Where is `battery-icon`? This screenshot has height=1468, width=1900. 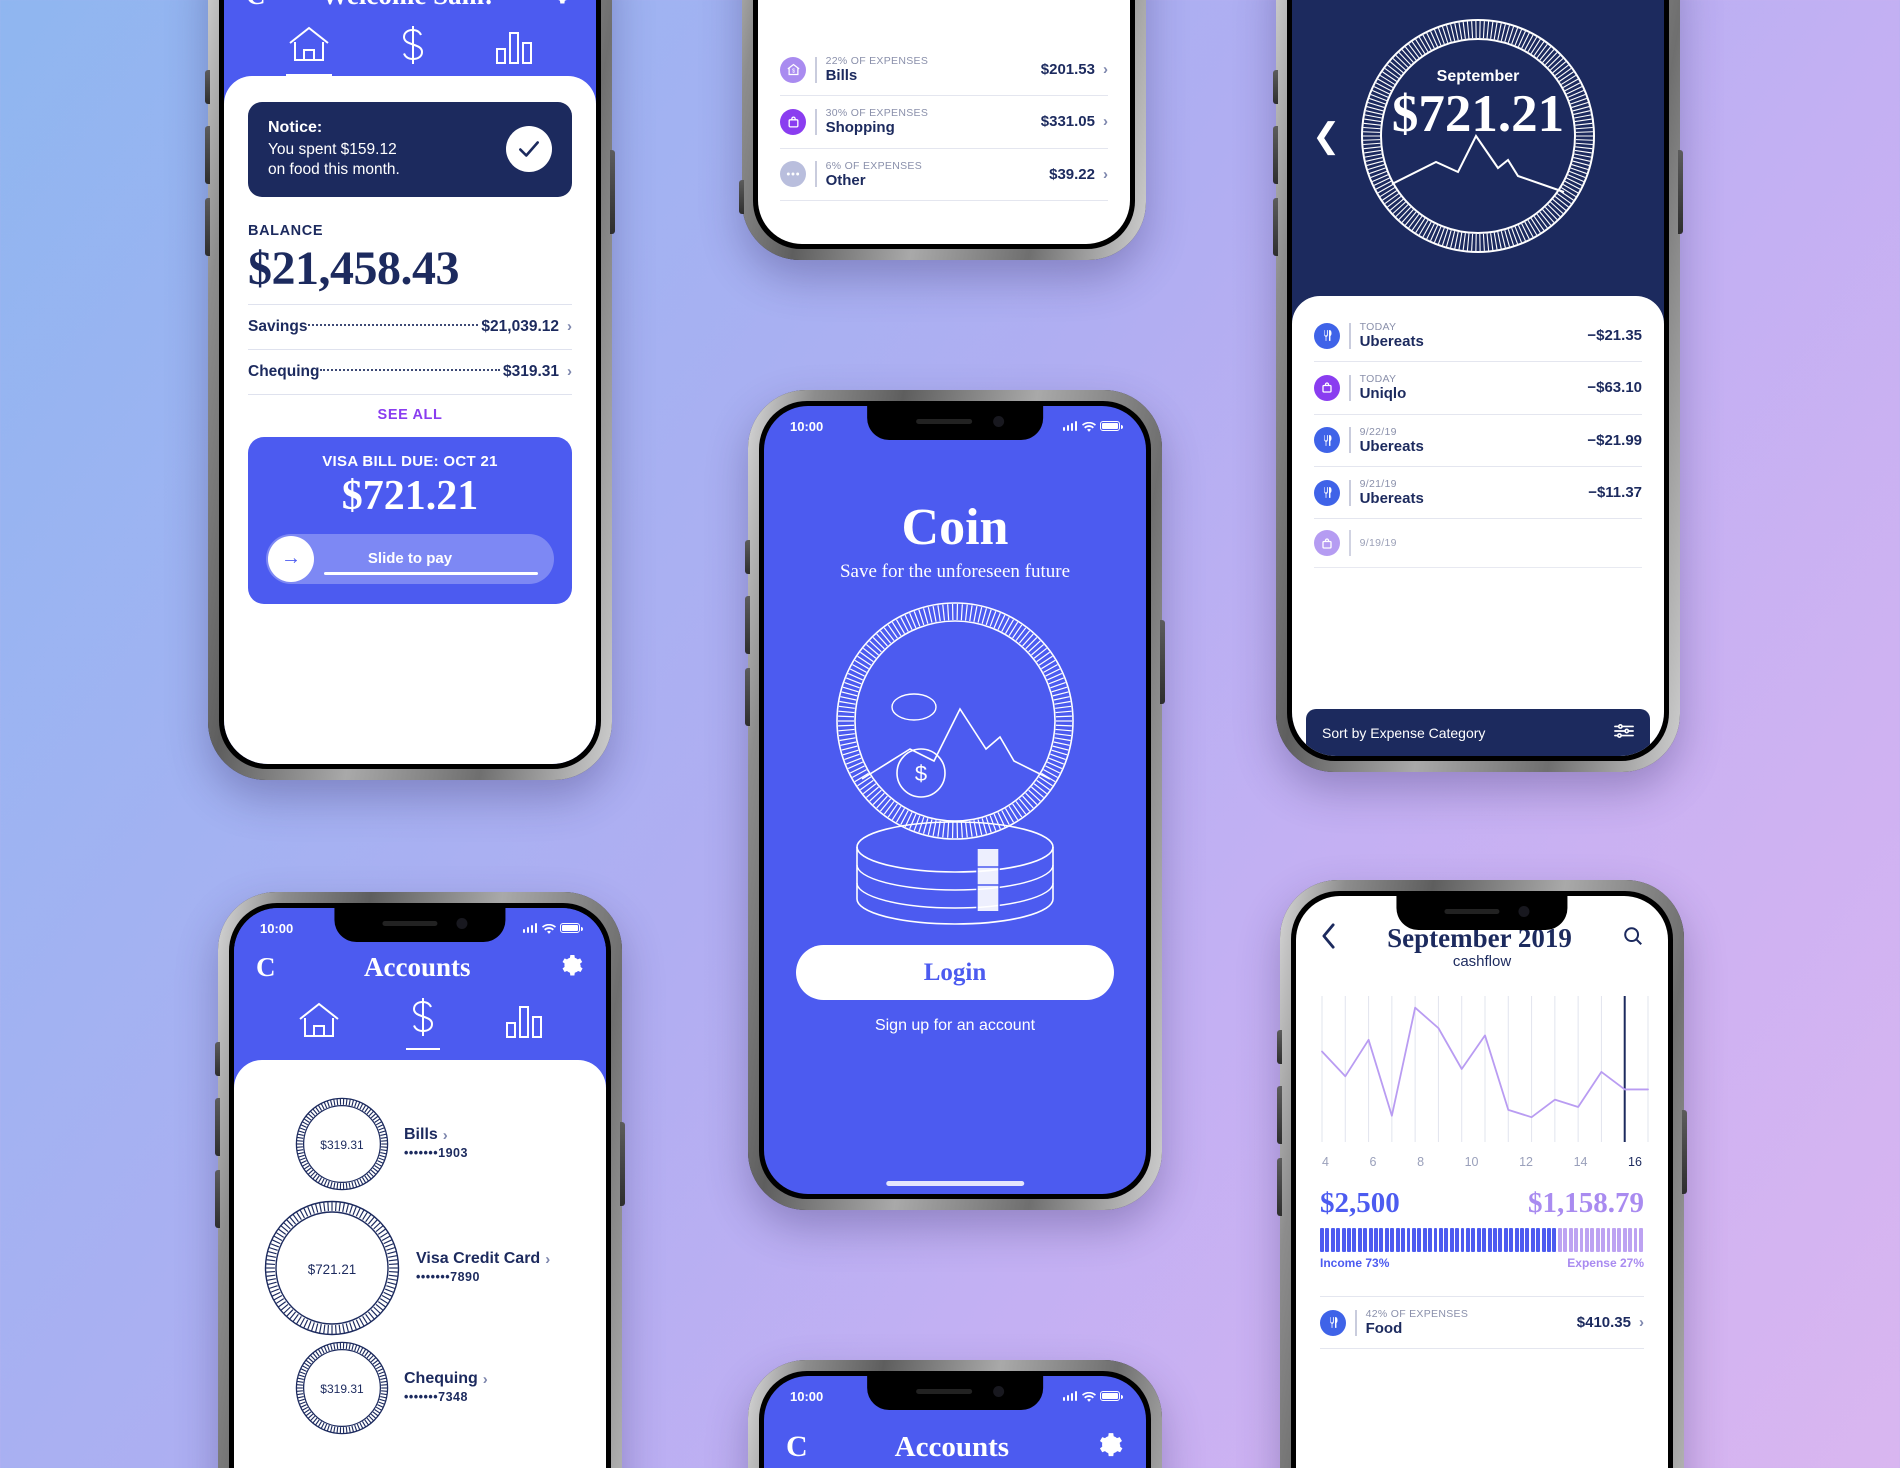 battery-icon is located at coordinates (571, 928).